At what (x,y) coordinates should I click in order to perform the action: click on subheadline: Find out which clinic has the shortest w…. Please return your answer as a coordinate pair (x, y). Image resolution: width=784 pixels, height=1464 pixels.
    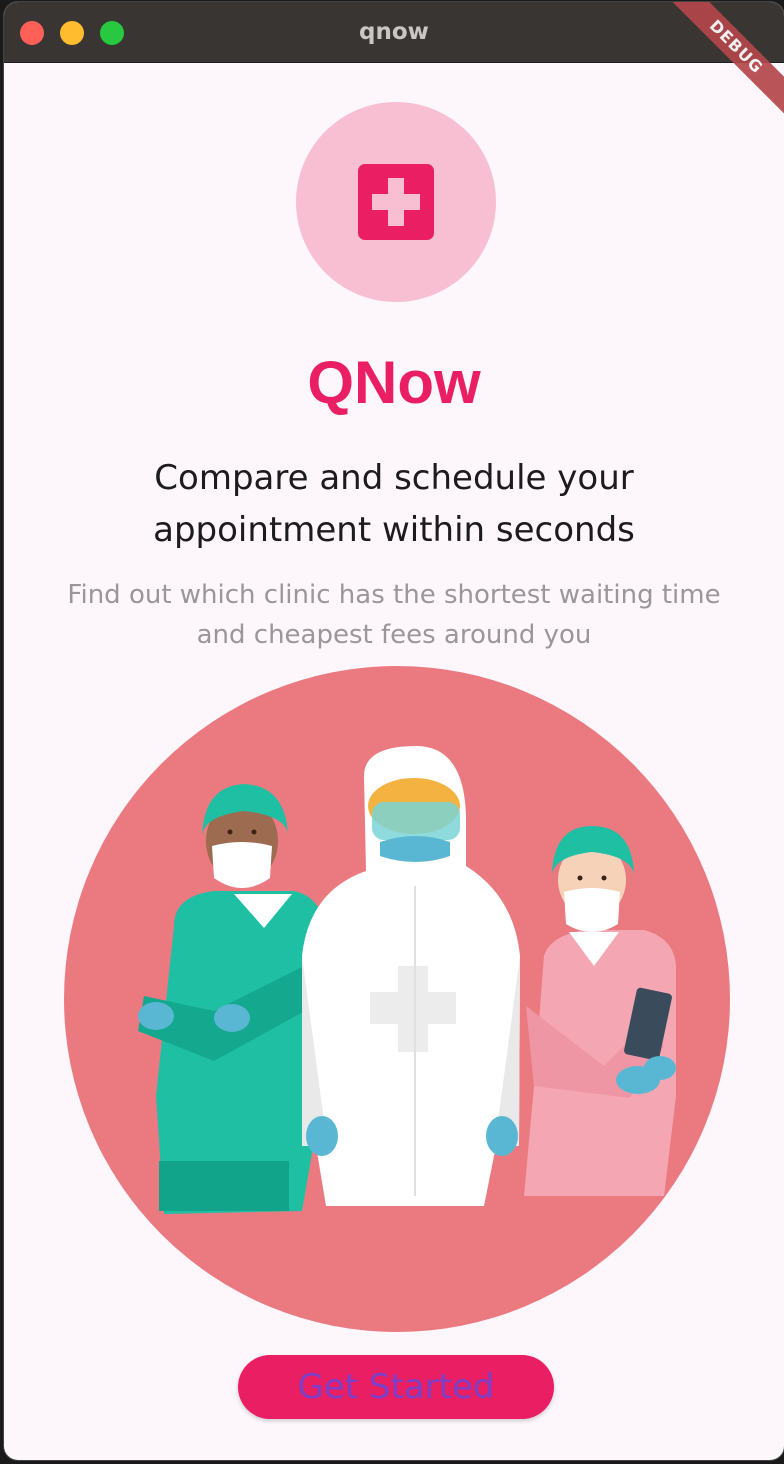
    Looking at the image, I should click on (394, 615).